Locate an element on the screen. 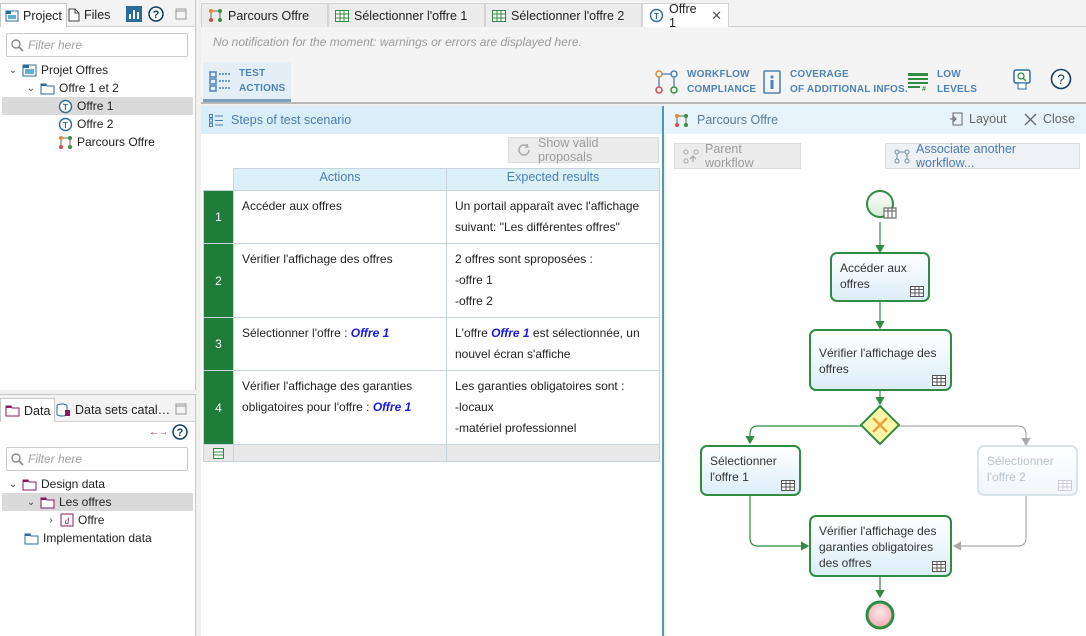 This screenshot has height=636, width=1086. action-cell: Sélectionner l'offre : Offre 1 is located at coordinates (340, 344).